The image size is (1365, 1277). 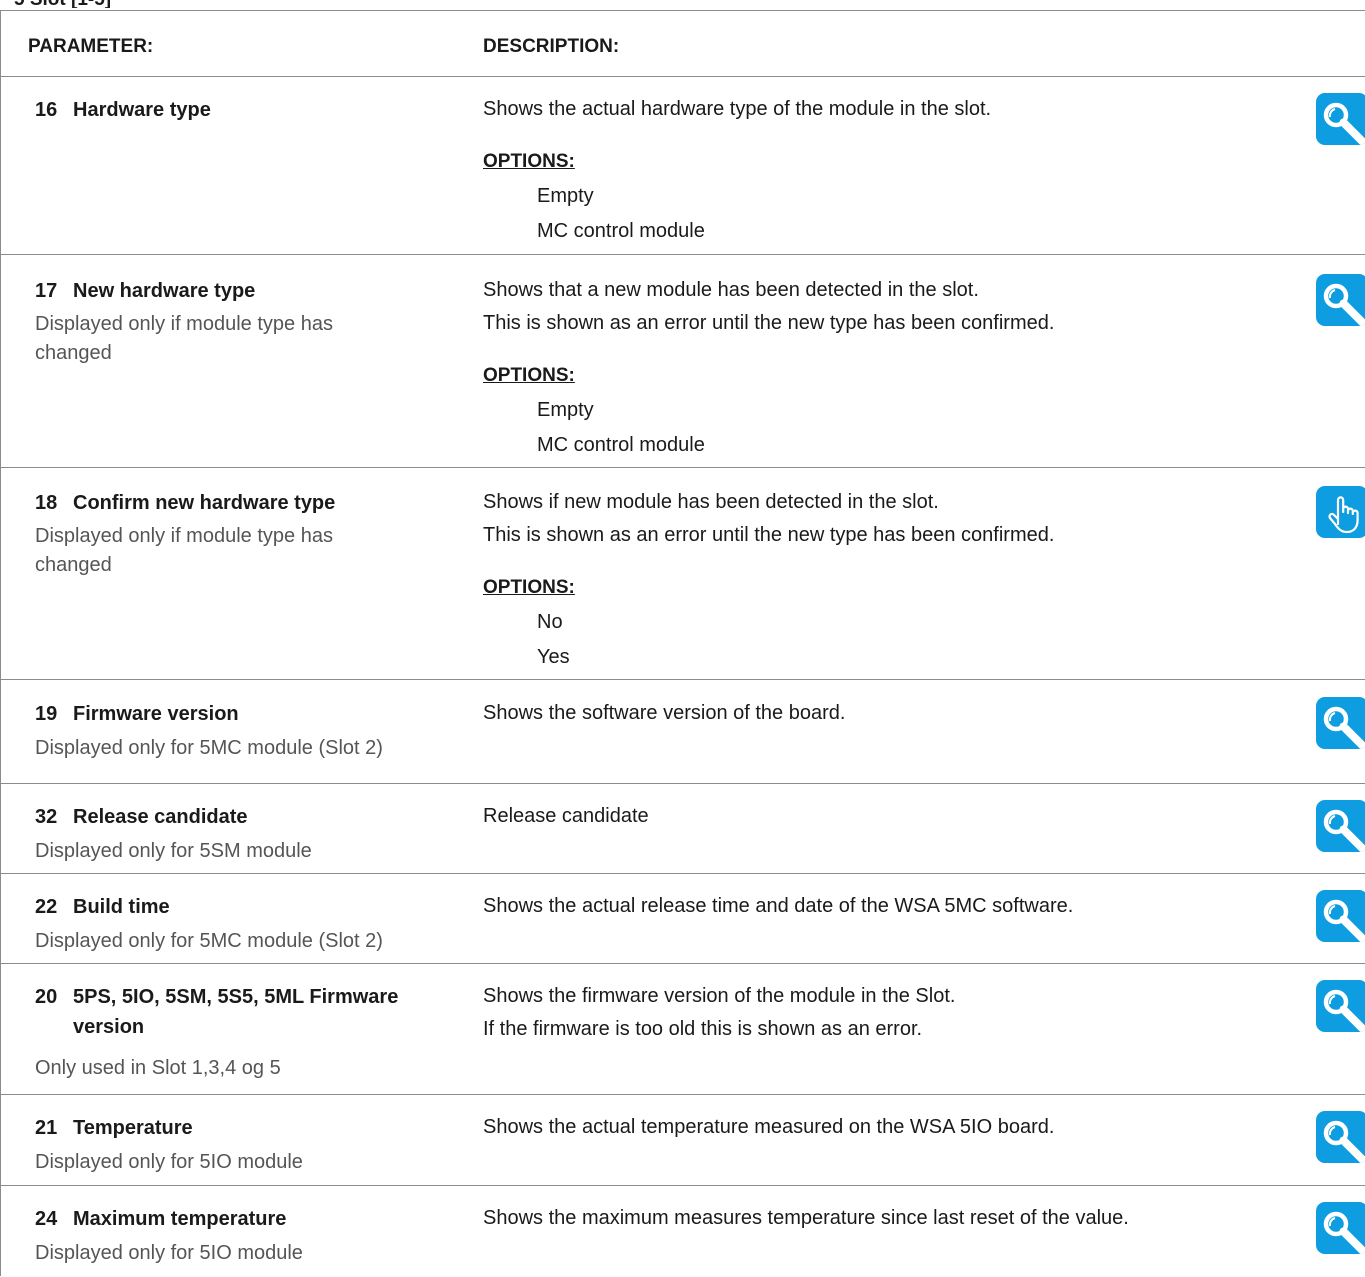 I want to click on param-name: Maximum temperature, so click(x=268, y=1219).